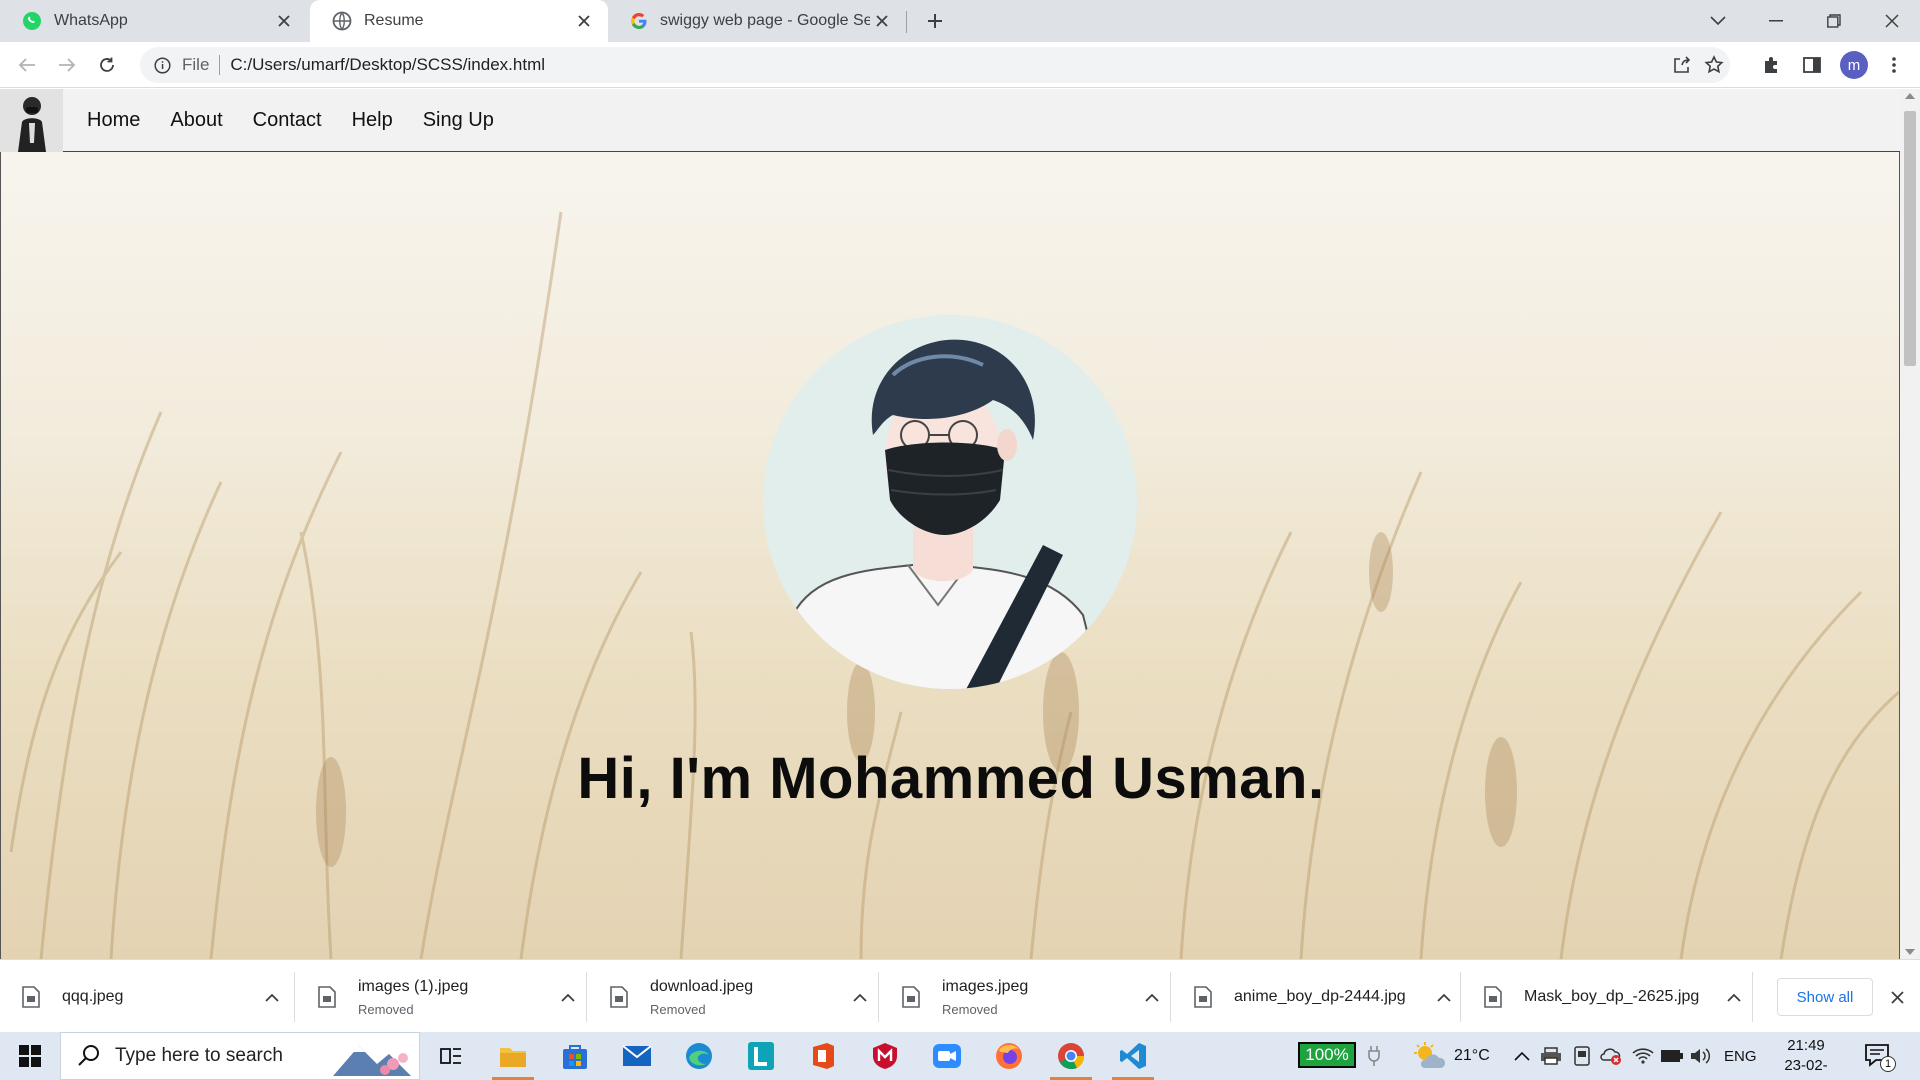 The width and height of the screenshot is (1920, 1080). Describe the element at coordinates (1834, 21) in the screenshot. I see `restore-button` at that location.